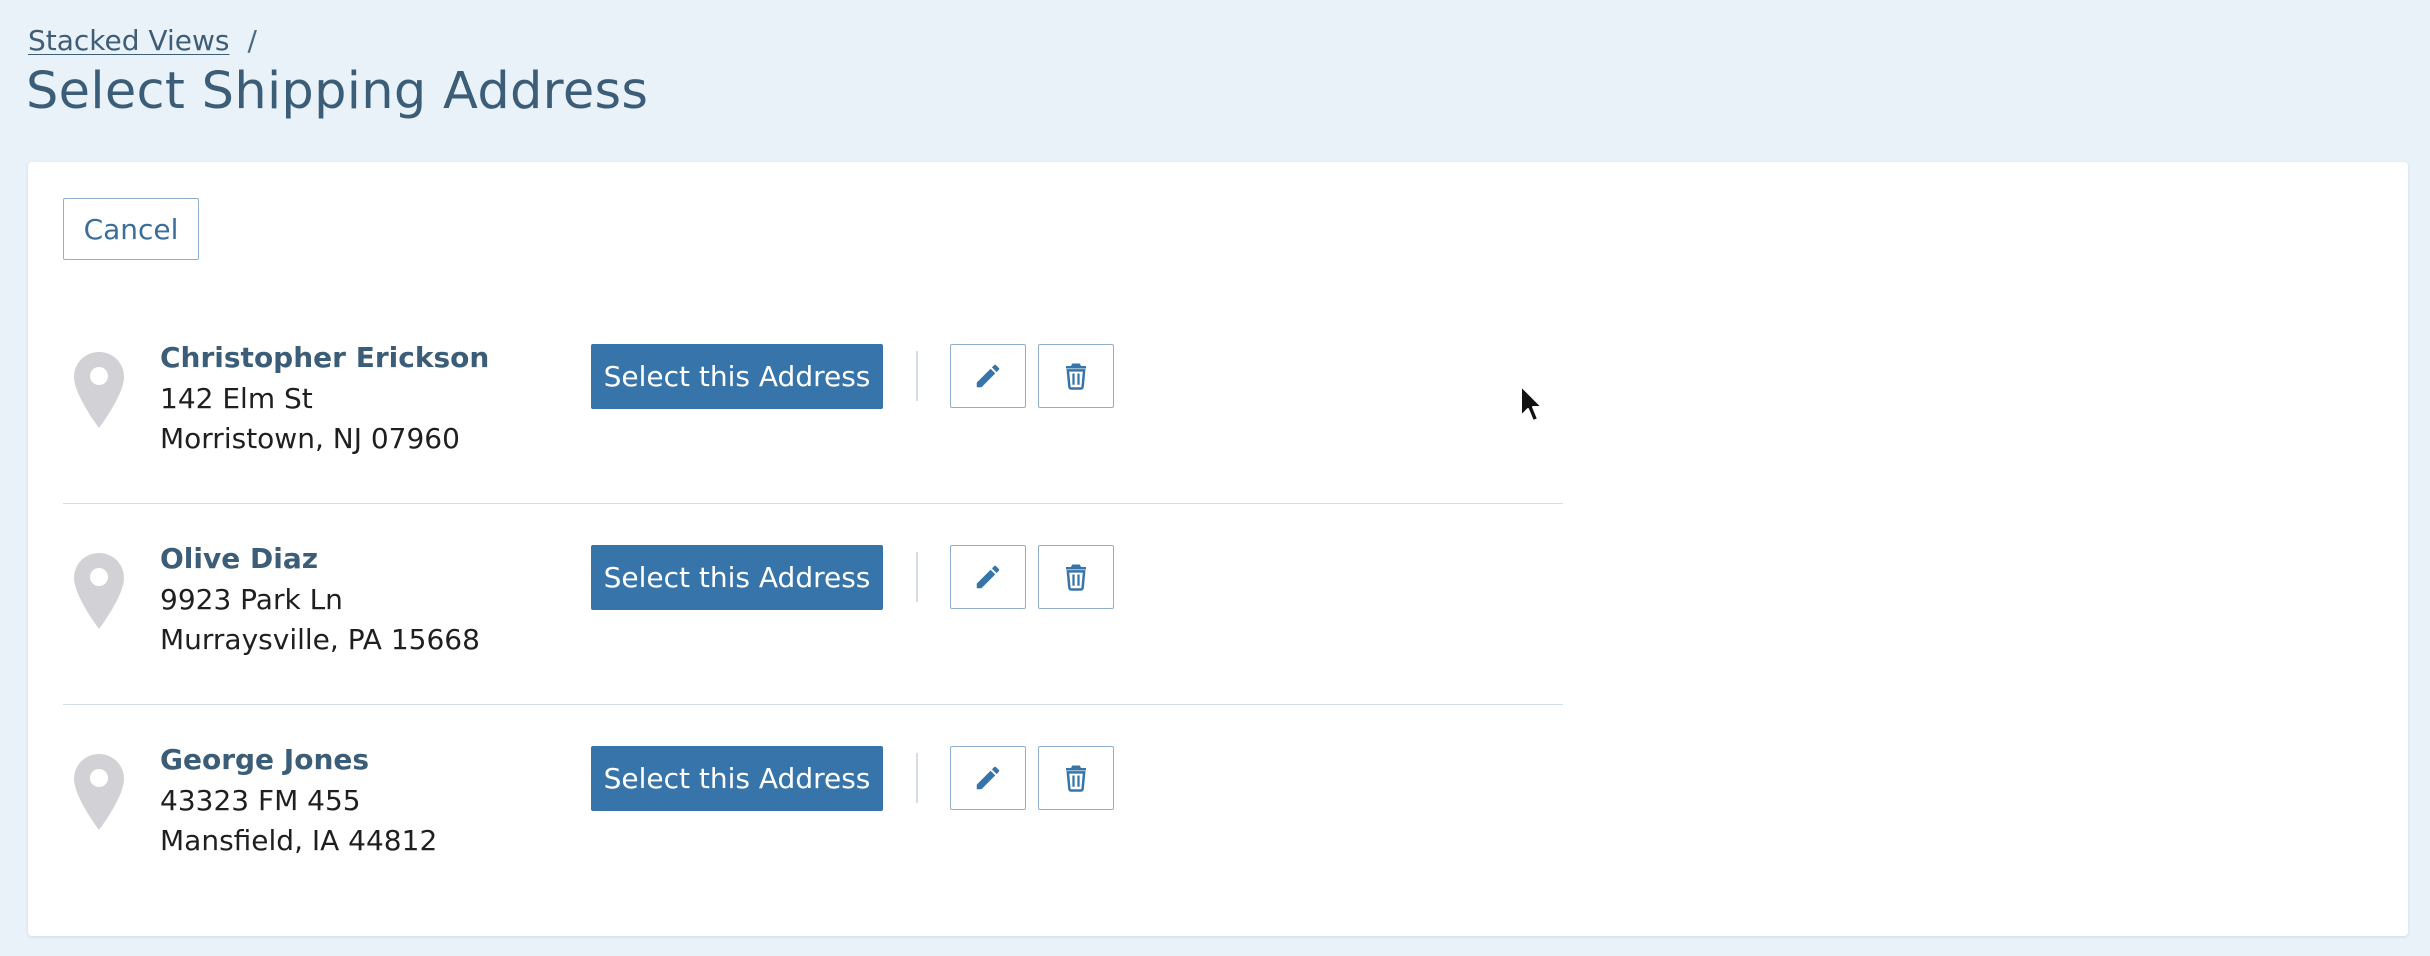  I want to click on cancel-button: Cancel, so click(131, 229).